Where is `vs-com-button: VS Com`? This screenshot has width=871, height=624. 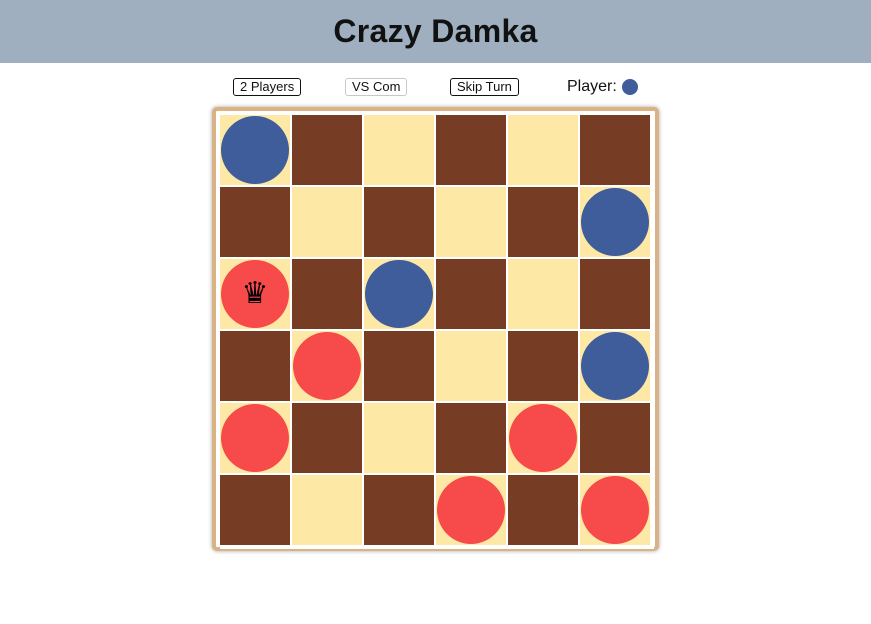
vs-com-button: VS Com is located at coordinates (376, 87).